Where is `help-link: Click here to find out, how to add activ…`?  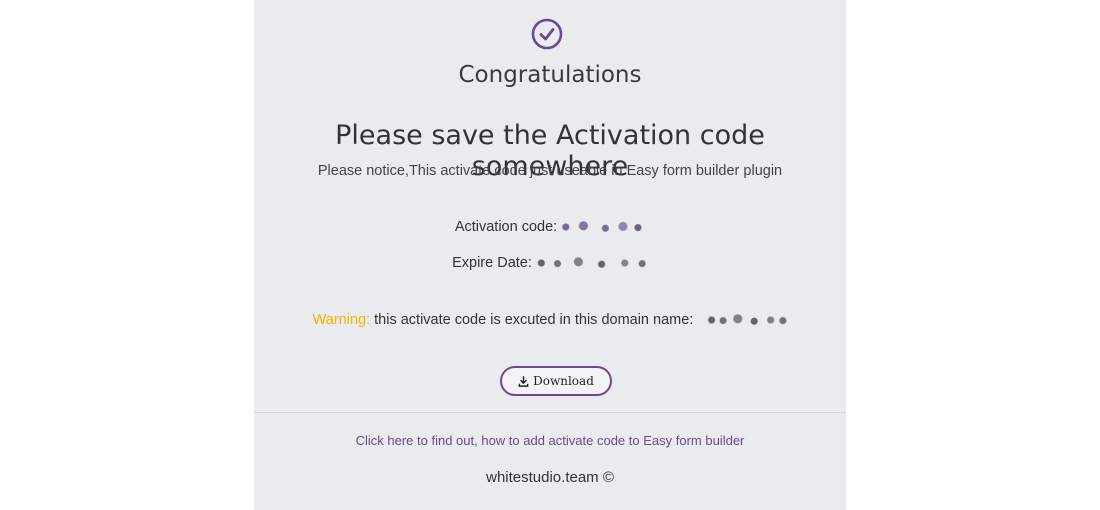 help-link: Click here to find out, how to add activ… is located at coordinates (550, 440).